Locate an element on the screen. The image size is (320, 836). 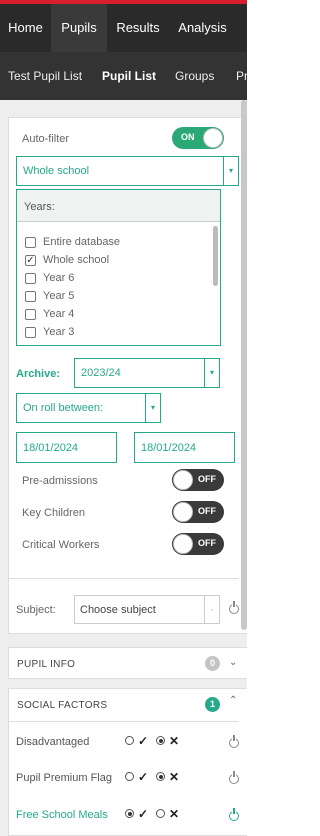
social-factors-title: SOCIAL FACTORS is located at coordinates (62, 705).